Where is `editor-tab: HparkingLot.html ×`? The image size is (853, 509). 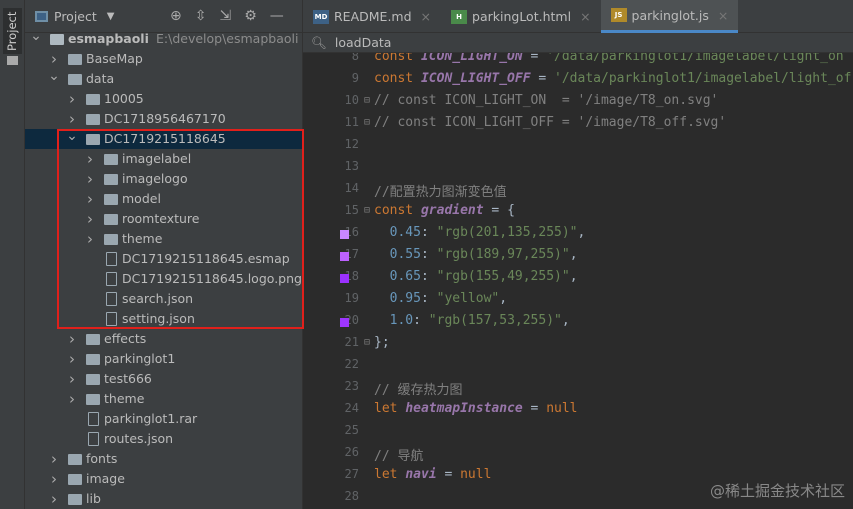
editor-tab: HparkingLot.html × is located at coordinates (521, 16).